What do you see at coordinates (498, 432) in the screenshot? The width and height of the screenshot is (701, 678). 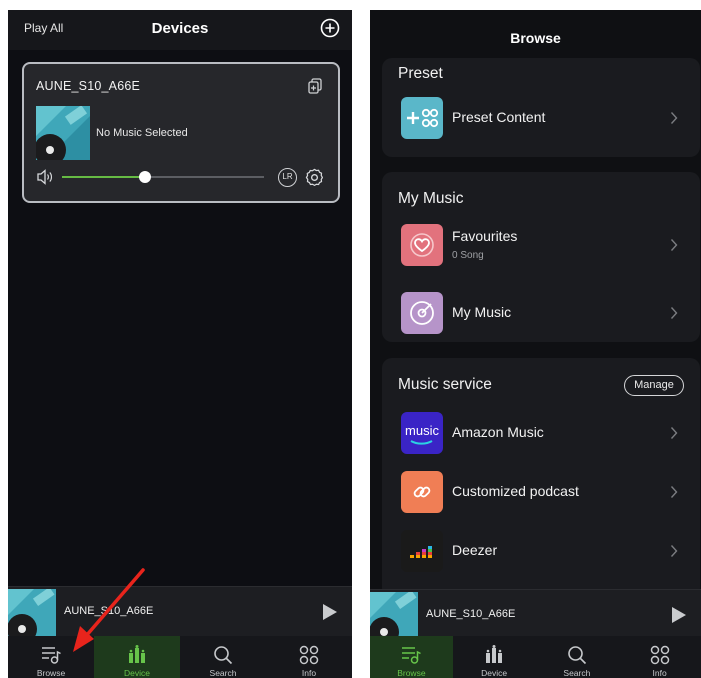 I see `list-item-label: Amazon Music` at bounding box center [498, 432].